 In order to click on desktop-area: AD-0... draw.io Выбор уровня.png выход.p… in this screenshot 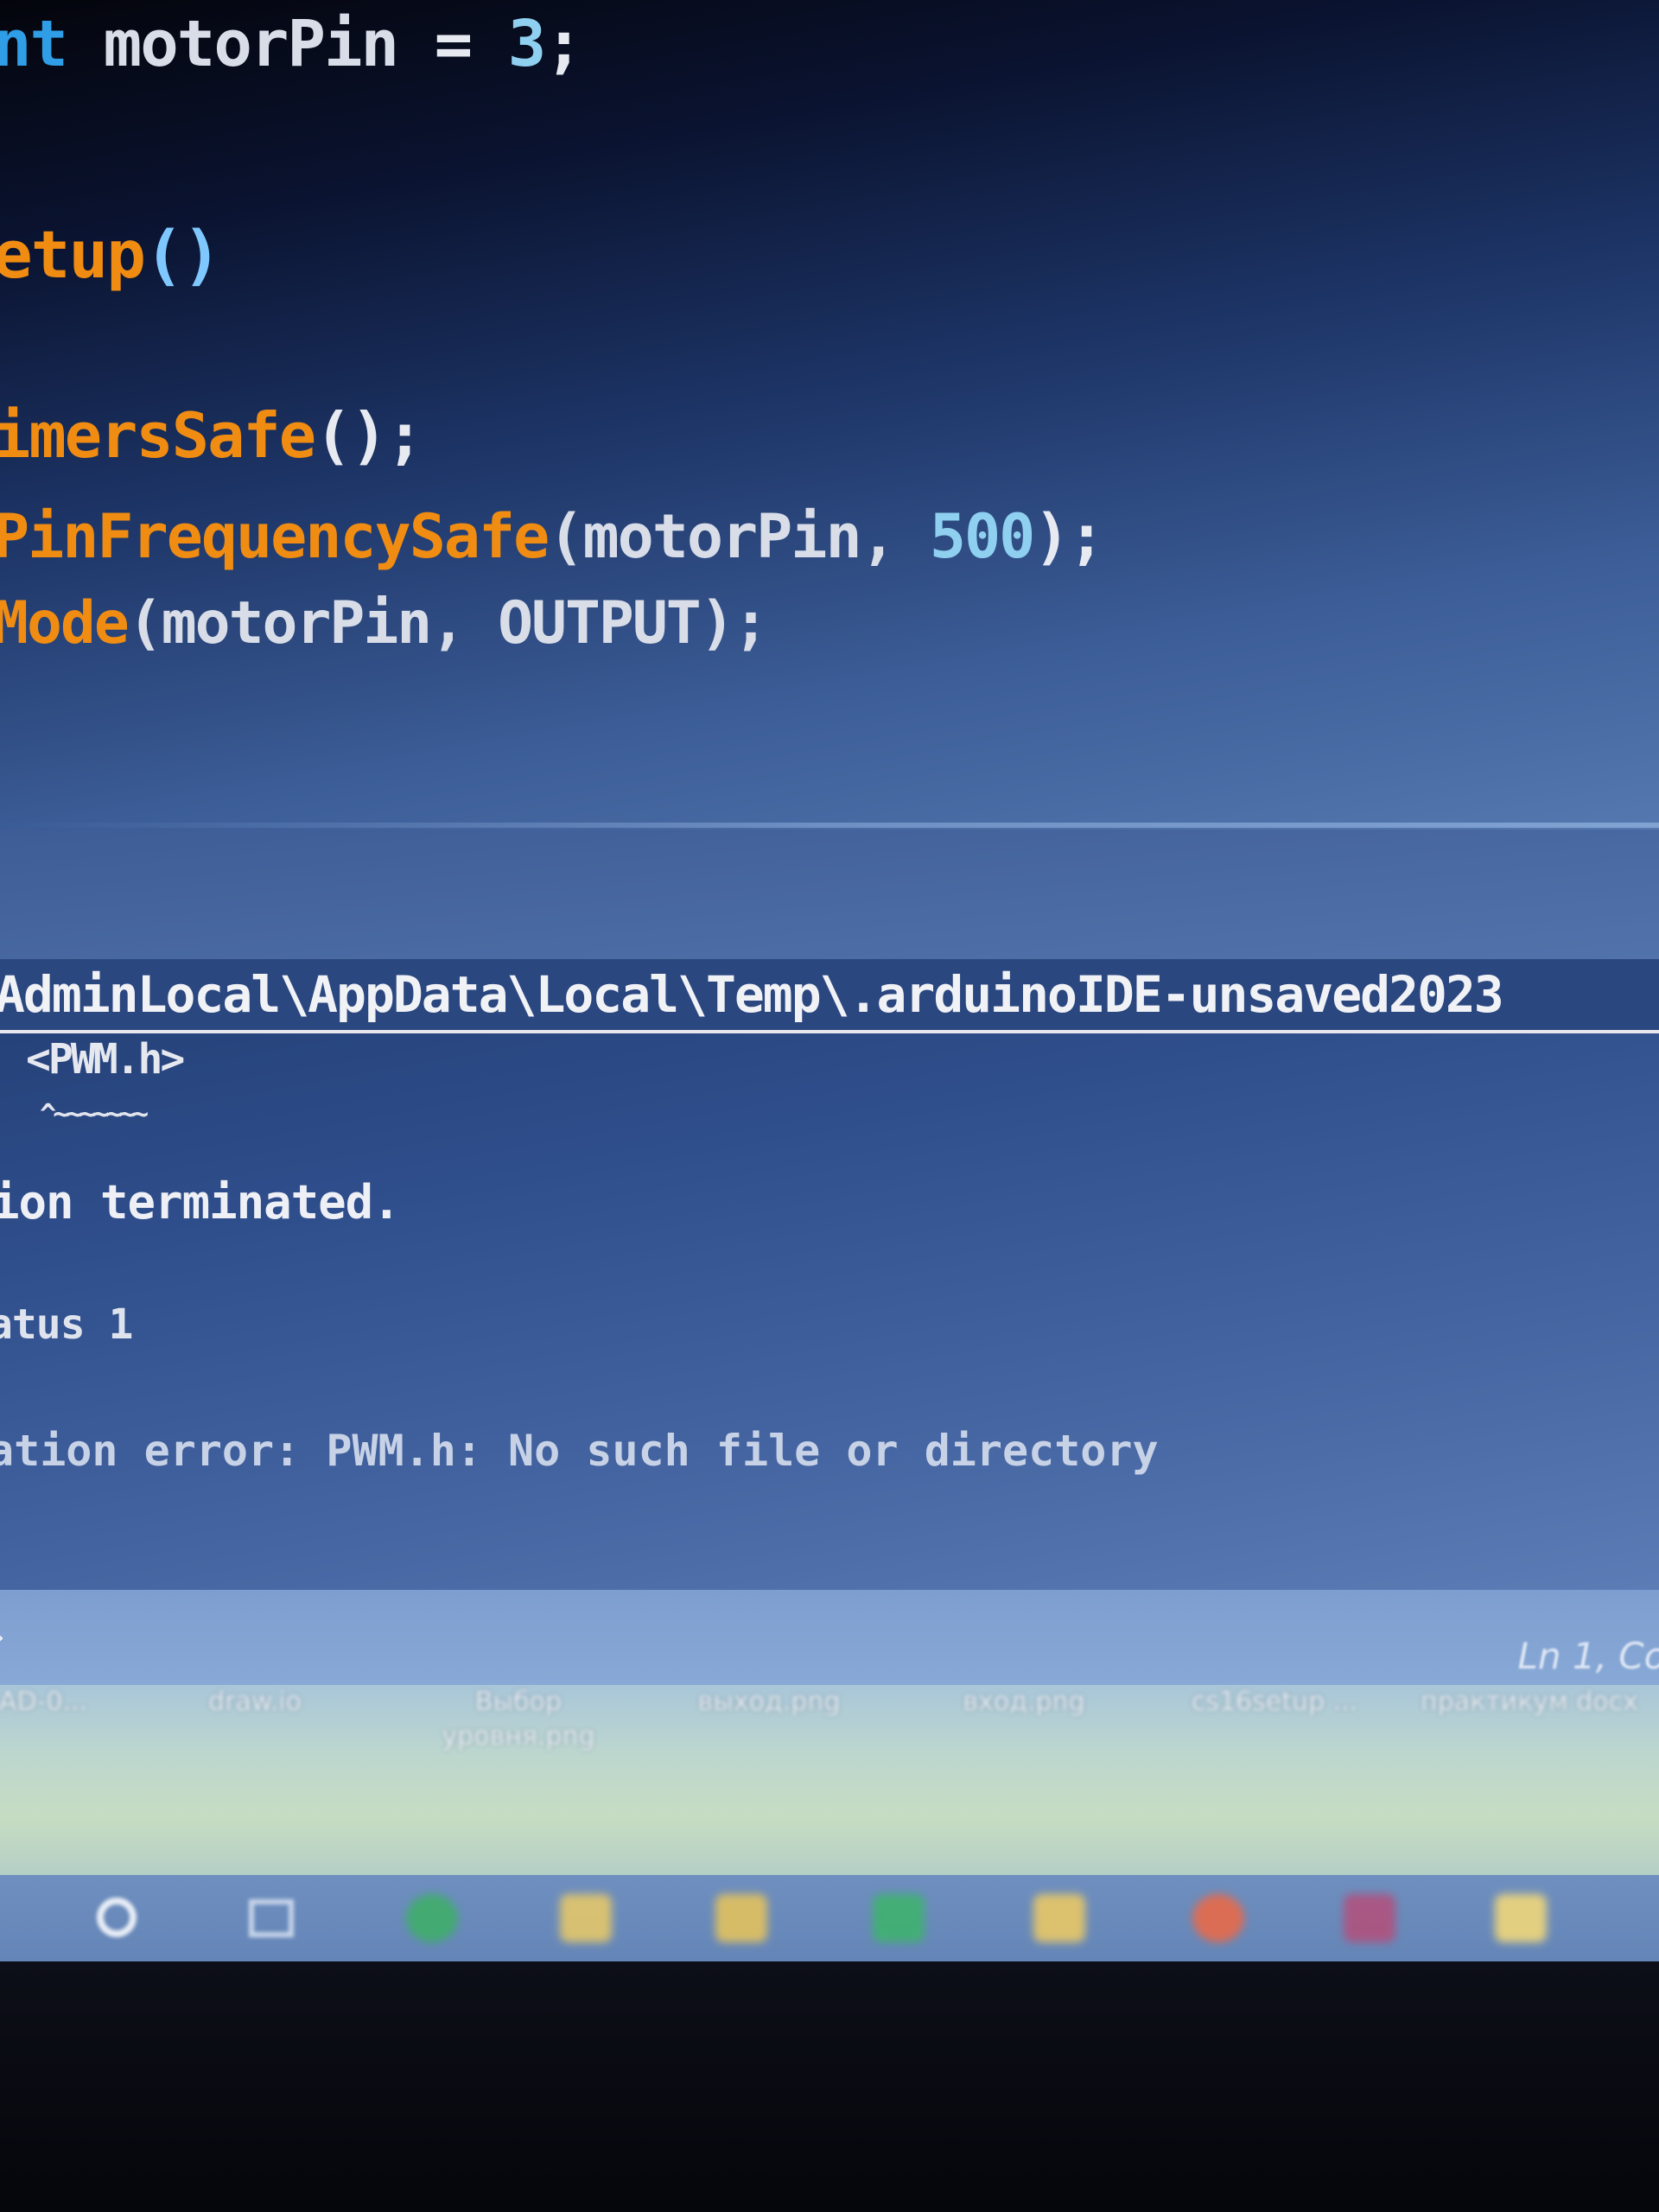, I will do `click(829, 1780)`.